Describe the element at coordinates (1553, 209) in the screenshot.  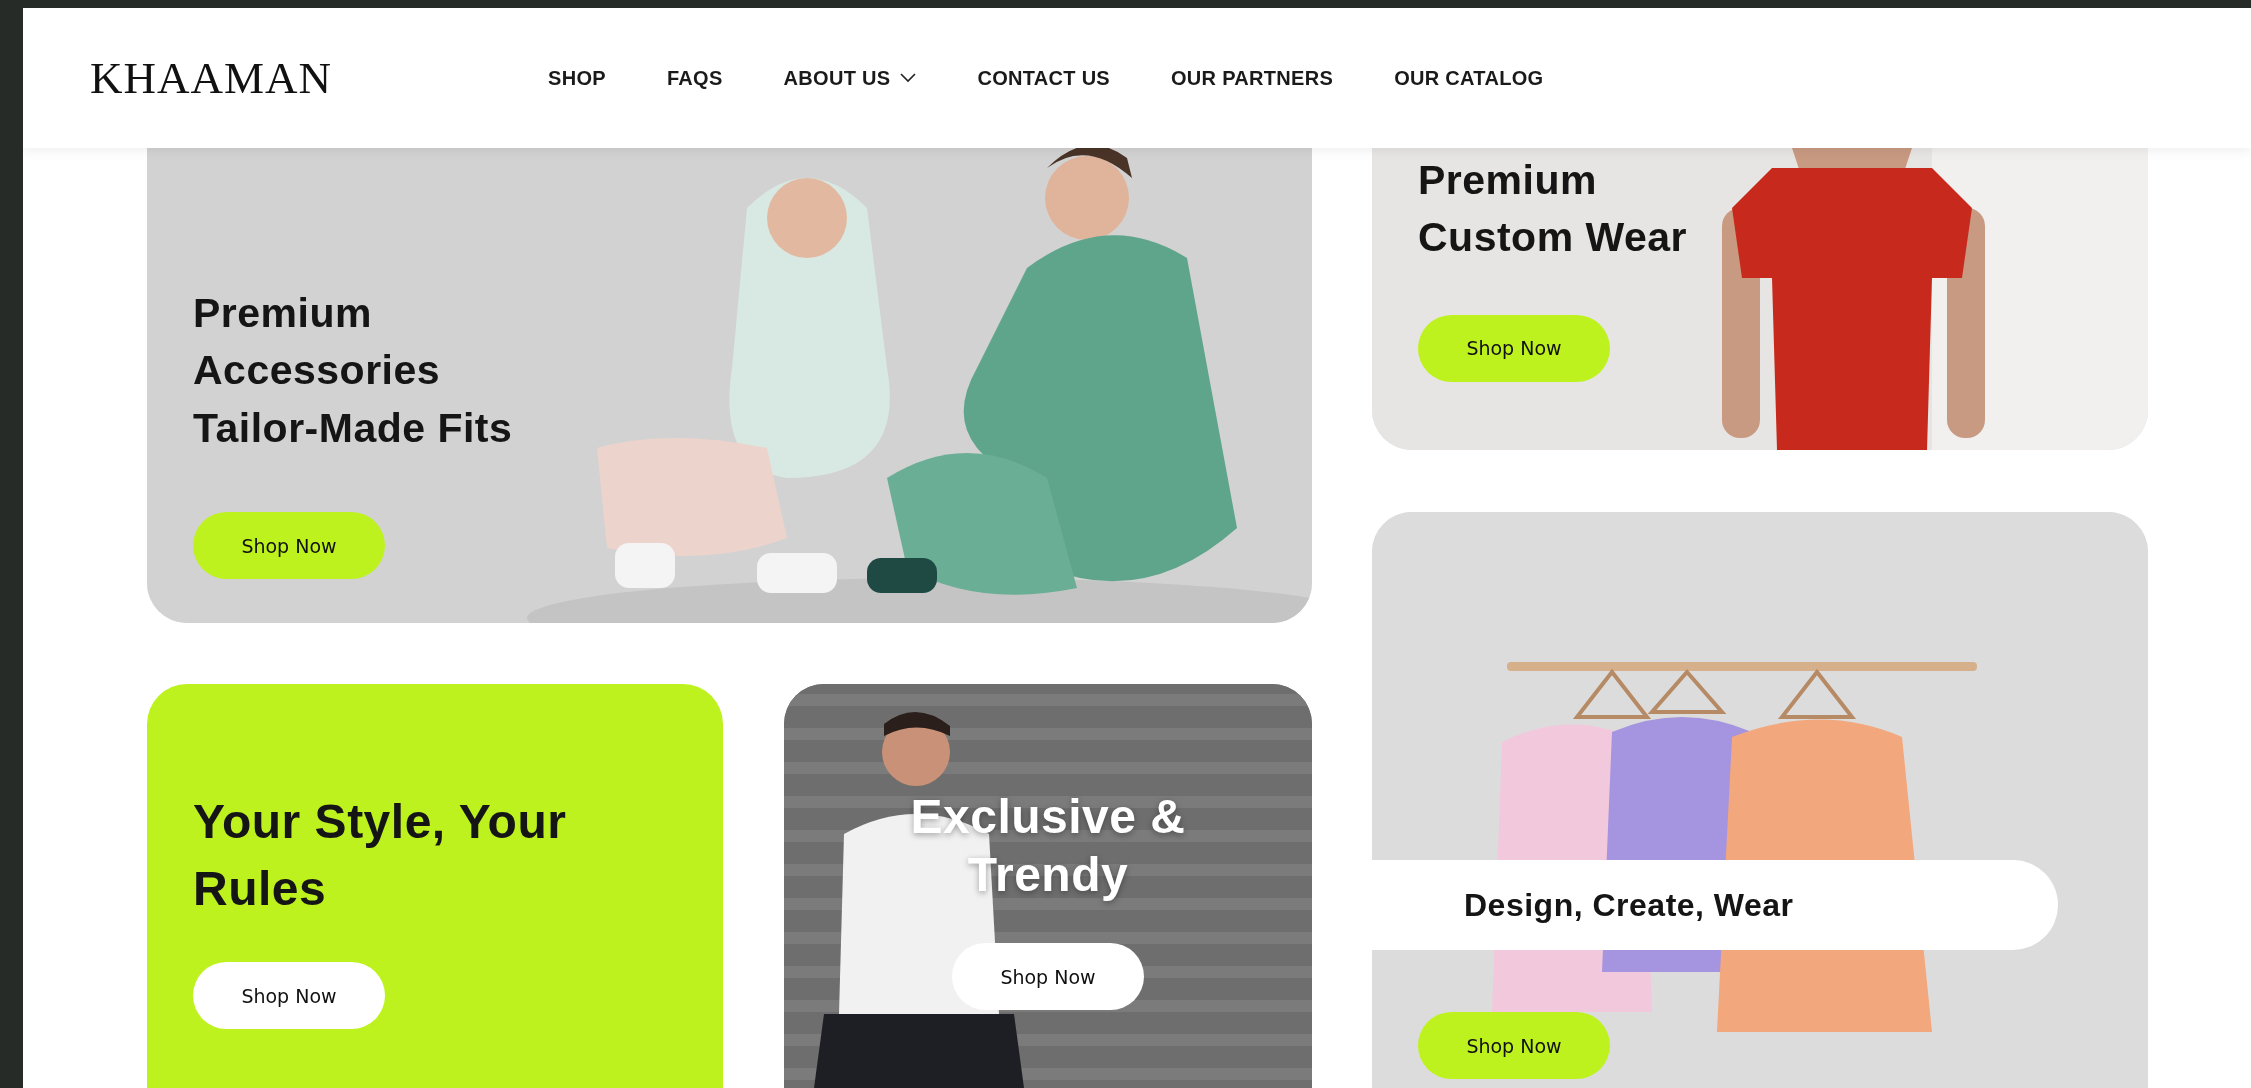
I see `banner-title: Premium Custom Wear` at that location.